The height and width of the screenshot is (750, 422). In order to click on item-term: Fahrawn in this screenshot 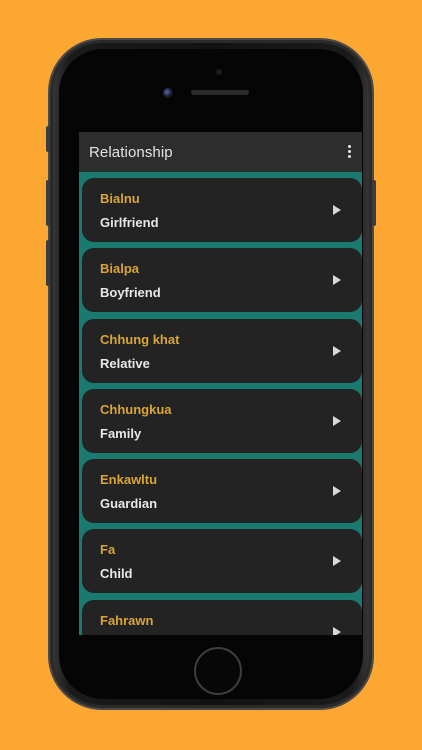, I will do `click(127, 620)`.